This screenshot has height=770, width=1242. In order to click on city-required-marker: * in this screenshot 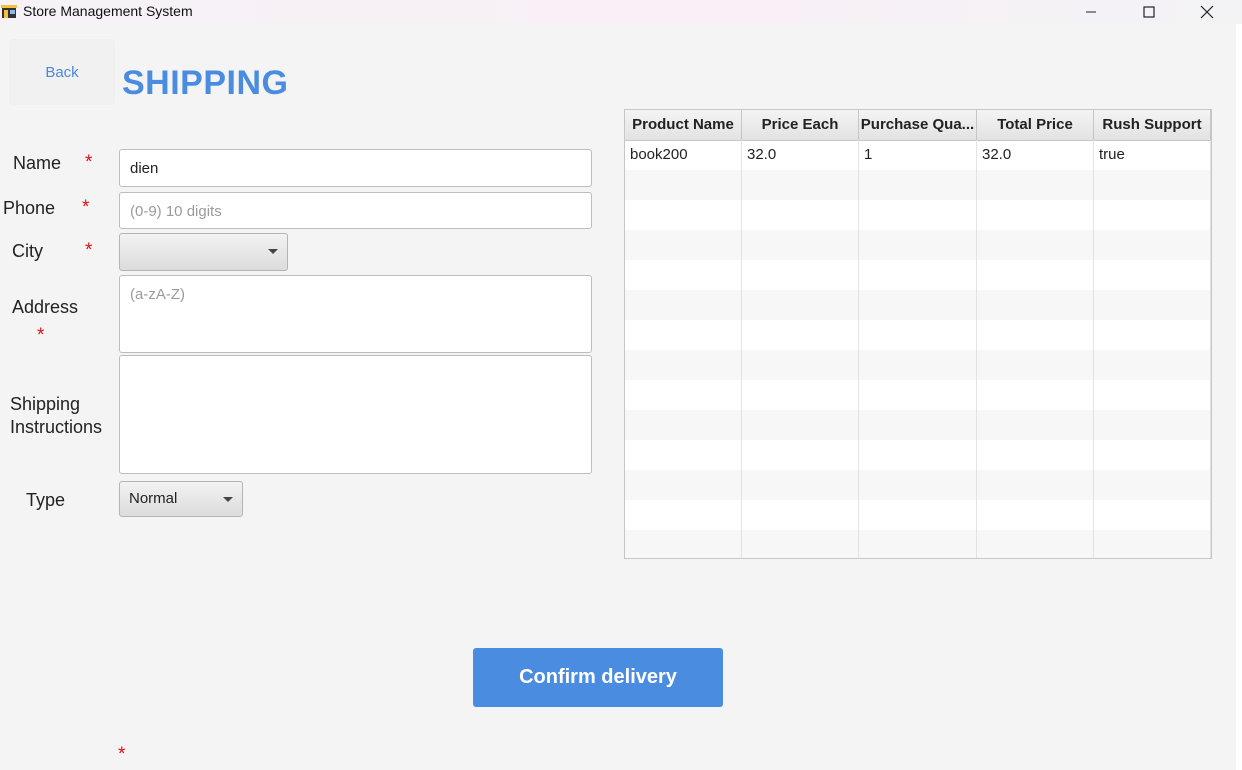, I will do `click(89, 250)`.